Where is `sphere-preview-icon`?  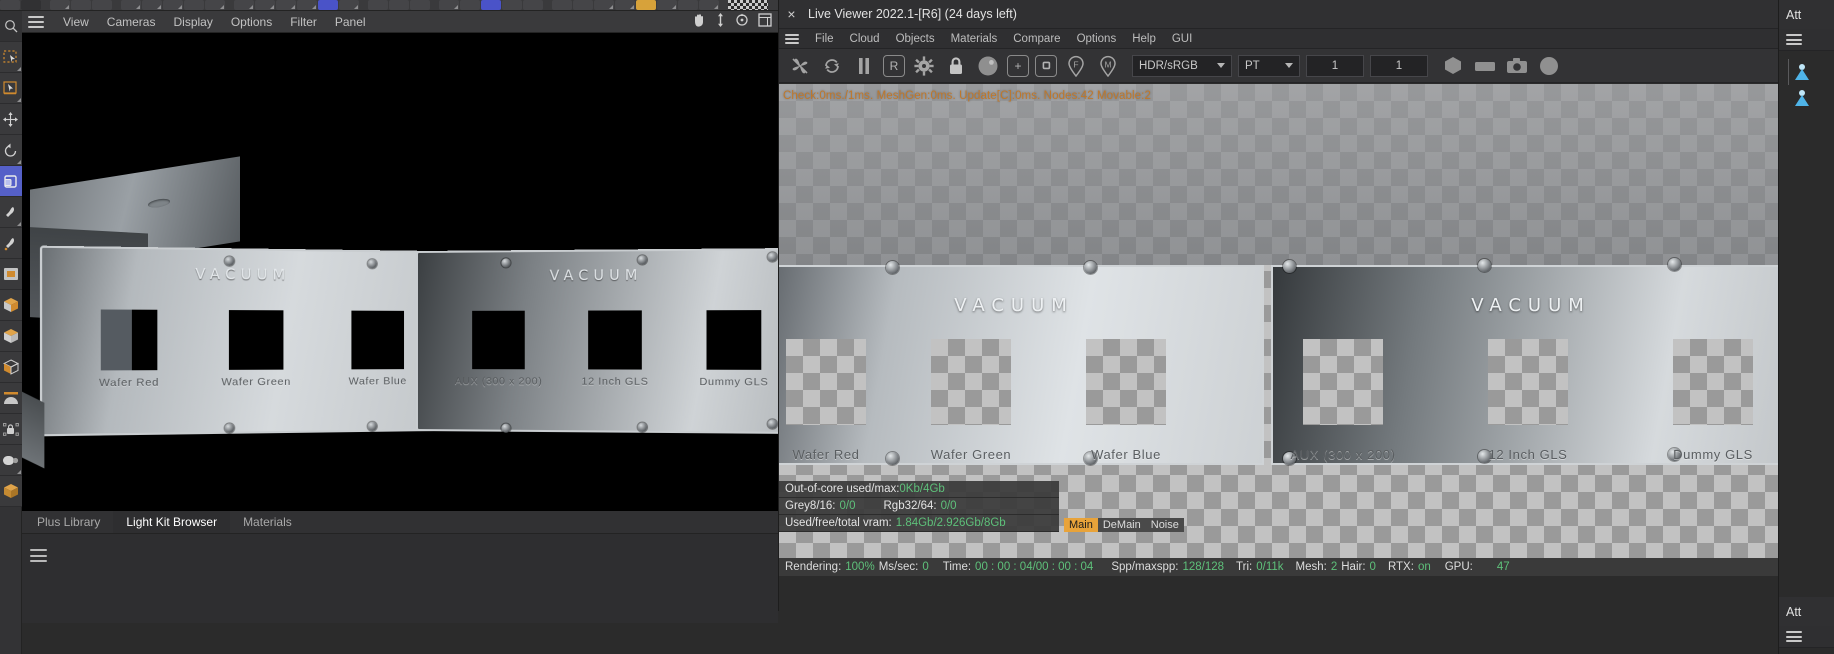
sphere-preview-icon is located at coordinates (988, 66).